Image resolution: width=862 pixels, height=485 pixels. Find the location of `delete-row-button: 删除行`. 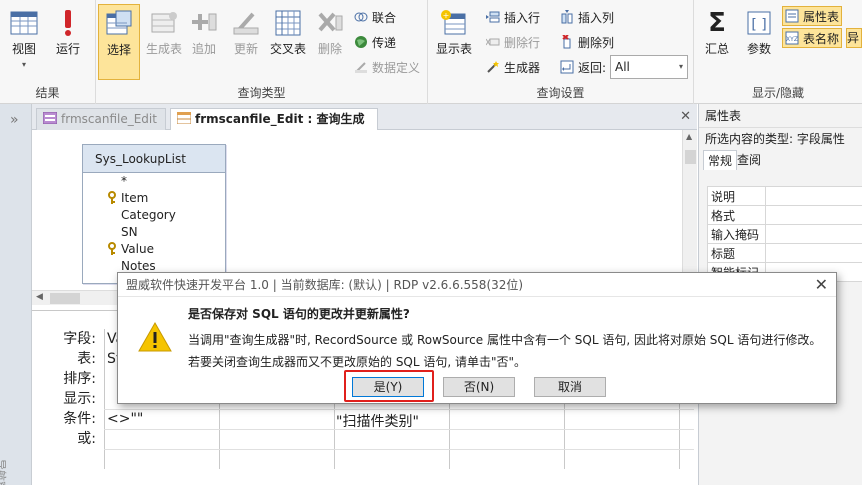

delete-row-button: 删除行 is located at coordinates (513, 43).